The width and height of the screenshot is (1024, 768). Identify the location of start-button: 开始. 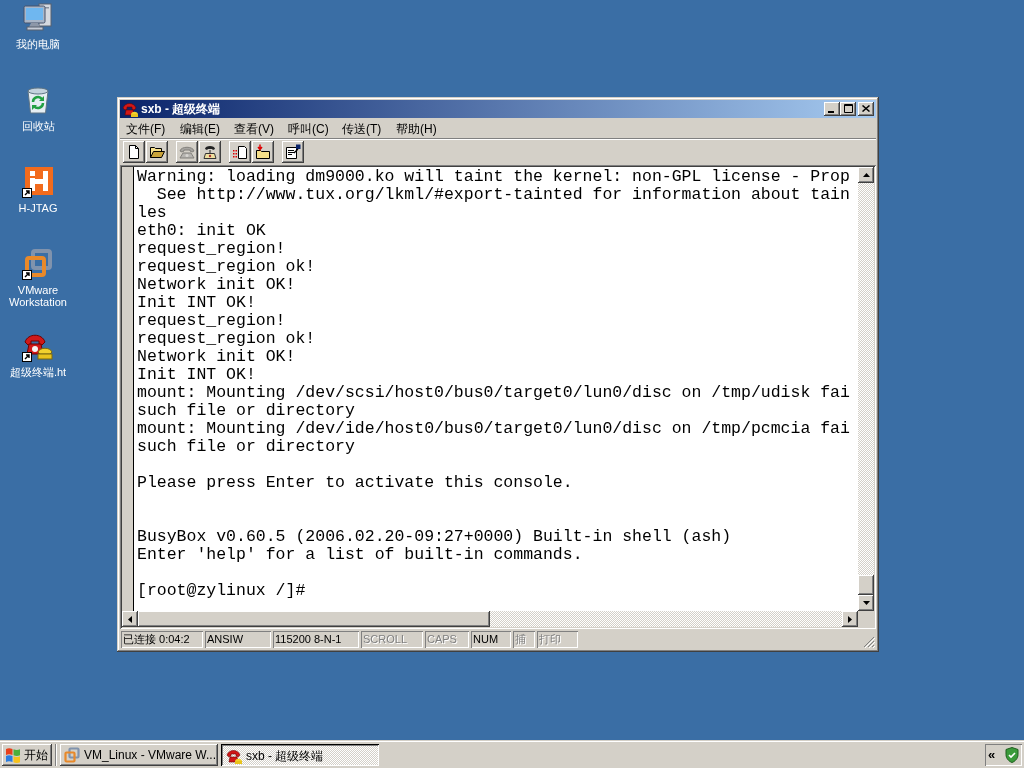
(27, 755).